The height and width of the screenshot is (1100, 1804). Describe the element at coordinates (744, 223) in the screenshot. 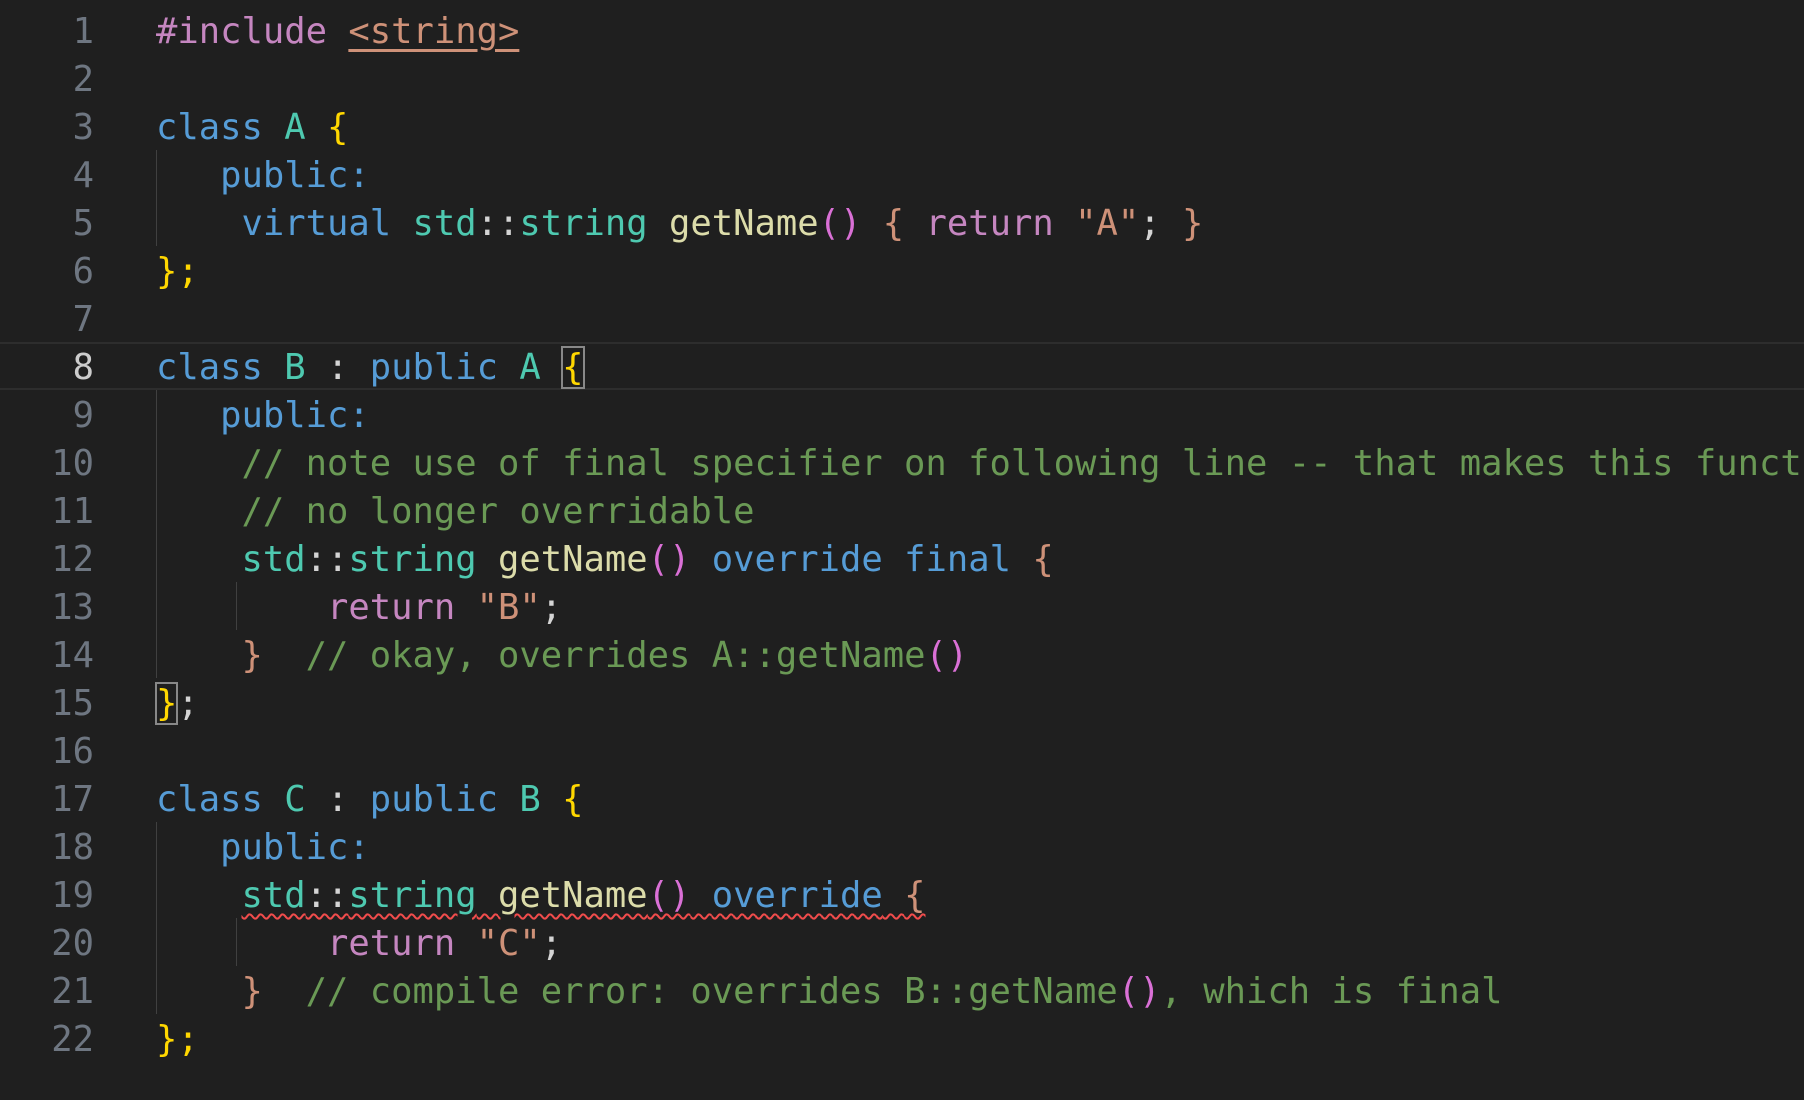

I see `code-token: getName` at that location.